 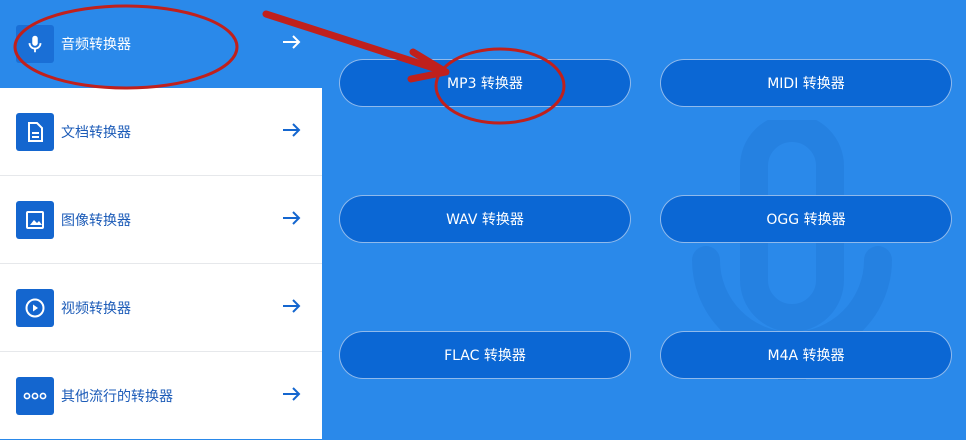 I want to click on document-icon, so click(x=35, y=131).